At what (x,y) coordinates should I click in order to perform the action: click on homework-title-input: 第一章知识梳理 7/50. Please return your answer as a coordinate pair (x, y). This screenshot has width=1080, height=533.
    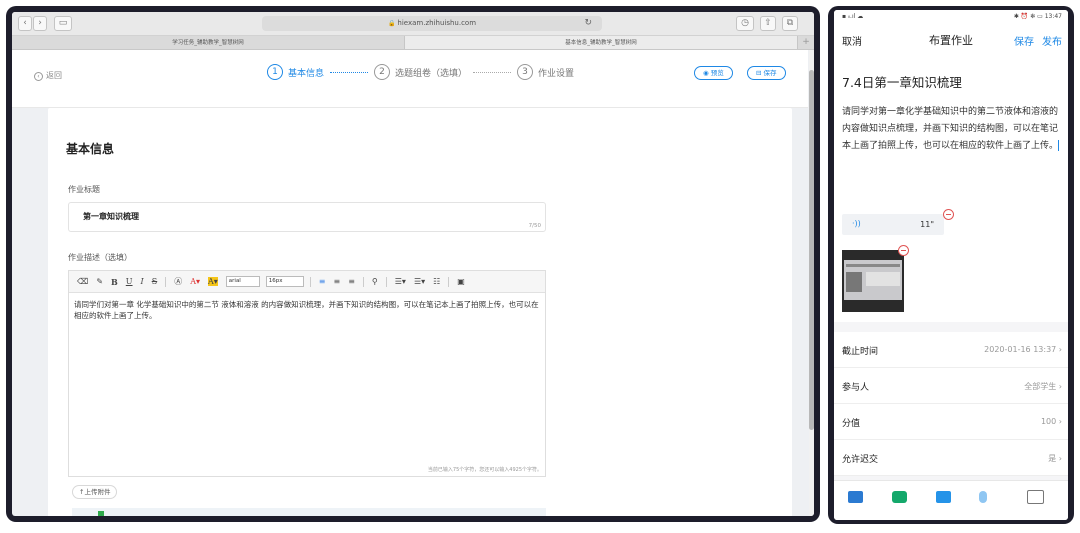
    Looking at the image, I should click on (307, 217).